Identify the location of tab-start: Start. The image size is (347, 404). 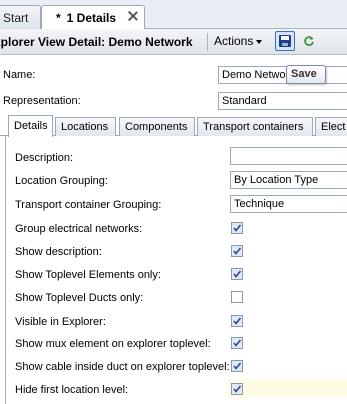
(20, 17).